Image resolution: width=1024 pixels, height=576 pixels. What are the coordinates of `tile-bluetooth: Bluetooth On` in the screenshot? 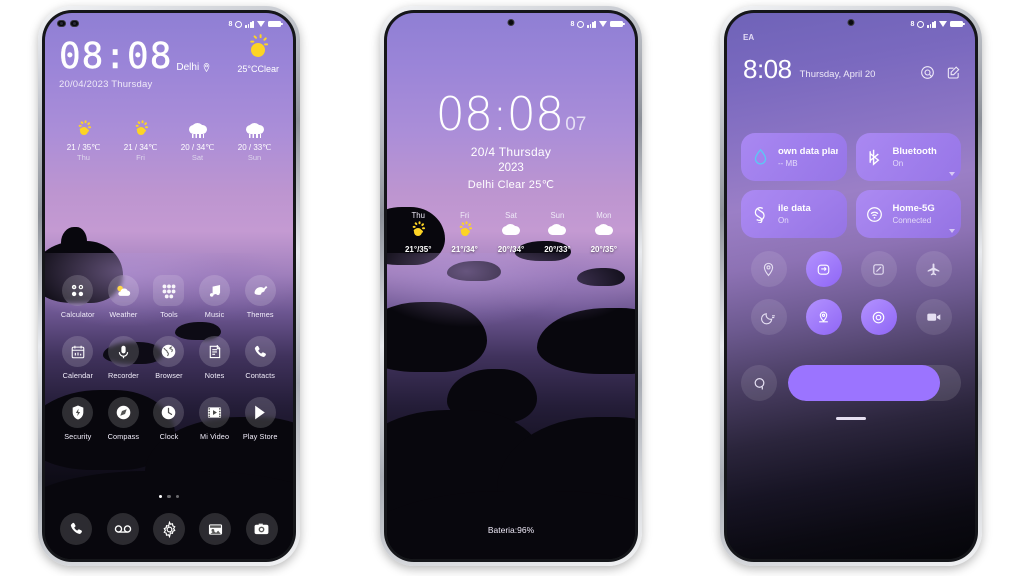 It's located at (908, 157).